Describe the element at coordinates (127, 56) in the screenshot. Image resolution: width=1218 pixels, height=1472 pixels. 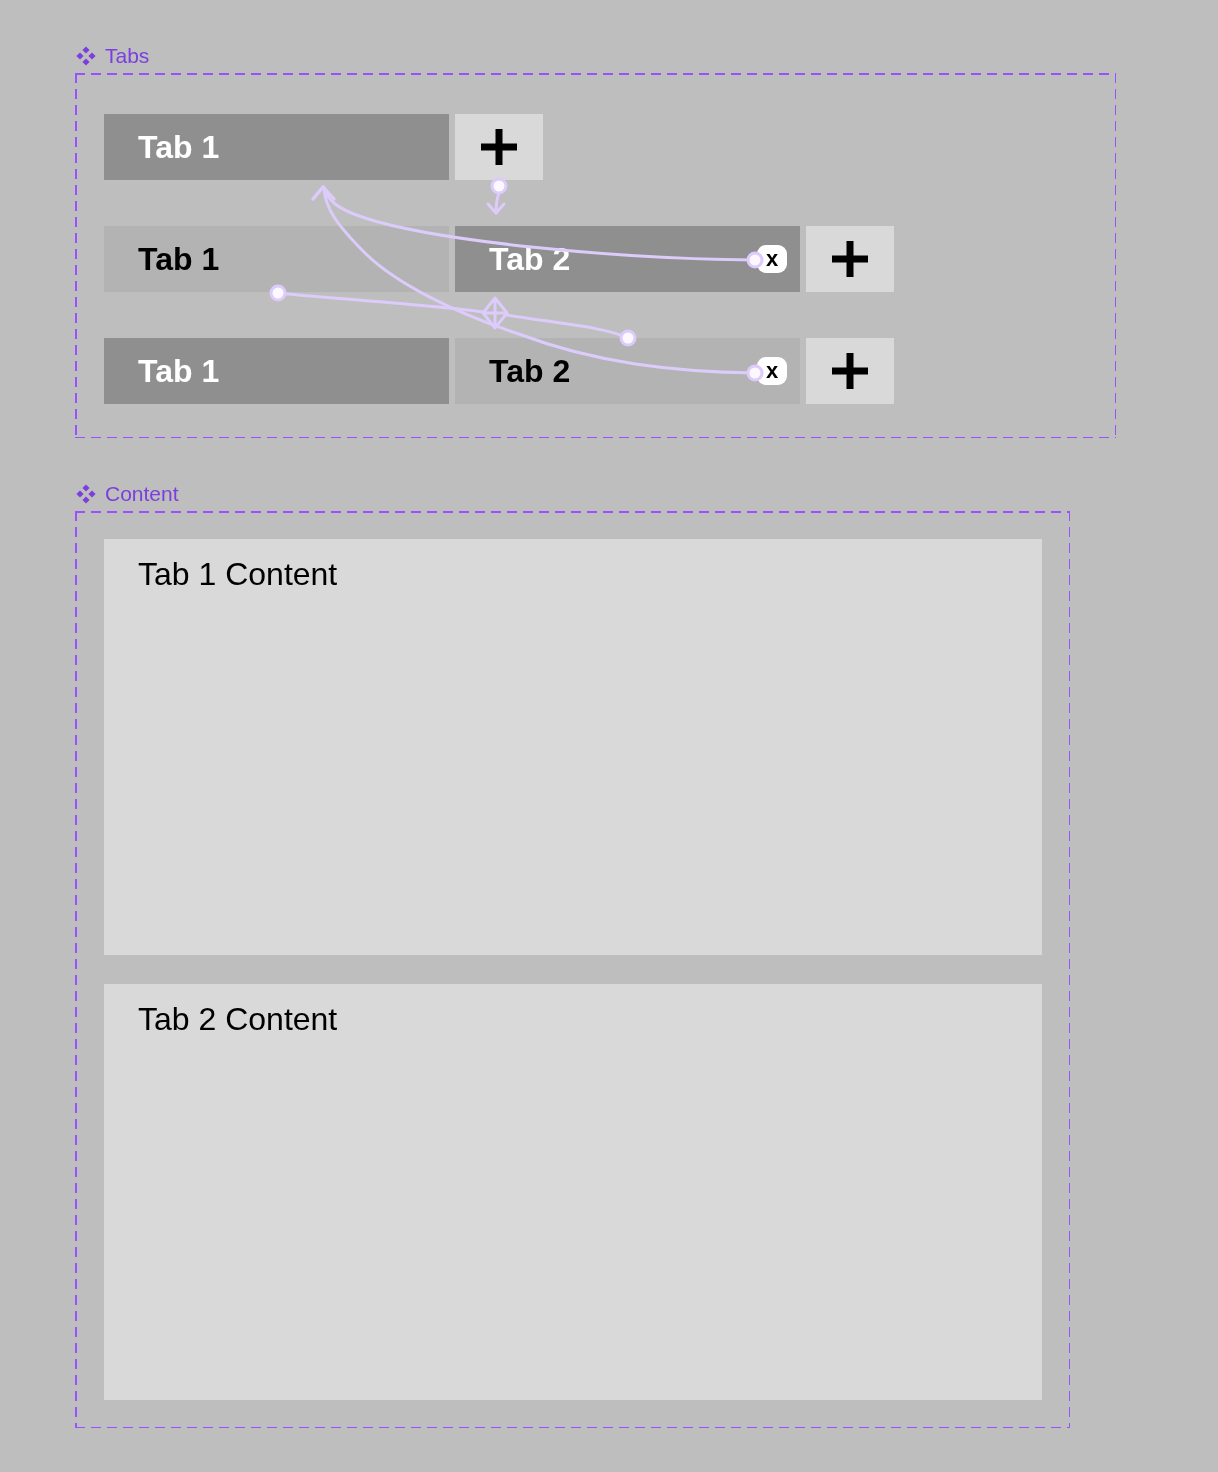
I see `section-title: Tabs` at that location.